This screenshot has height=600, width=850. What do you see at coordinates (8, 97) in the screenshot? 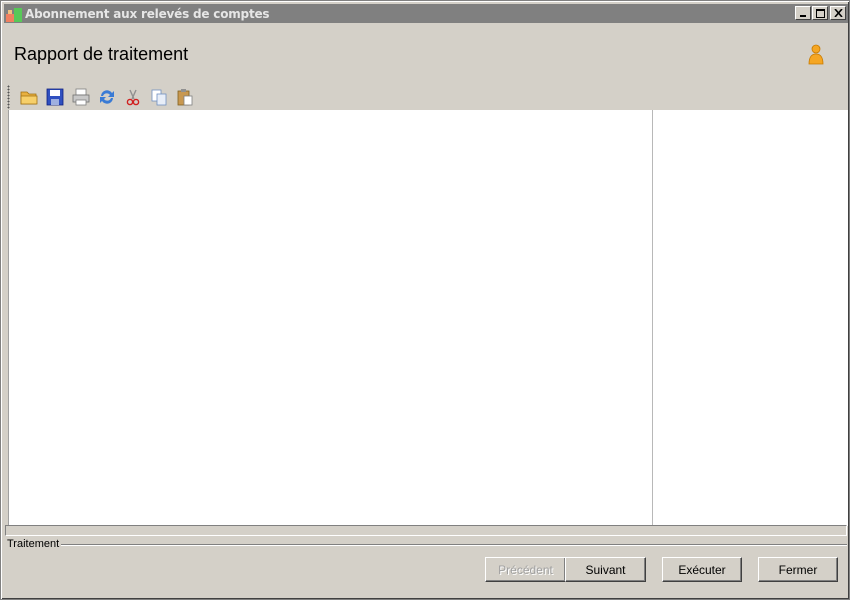
I see `toolbar-grip` at bounding box center [8, 97].